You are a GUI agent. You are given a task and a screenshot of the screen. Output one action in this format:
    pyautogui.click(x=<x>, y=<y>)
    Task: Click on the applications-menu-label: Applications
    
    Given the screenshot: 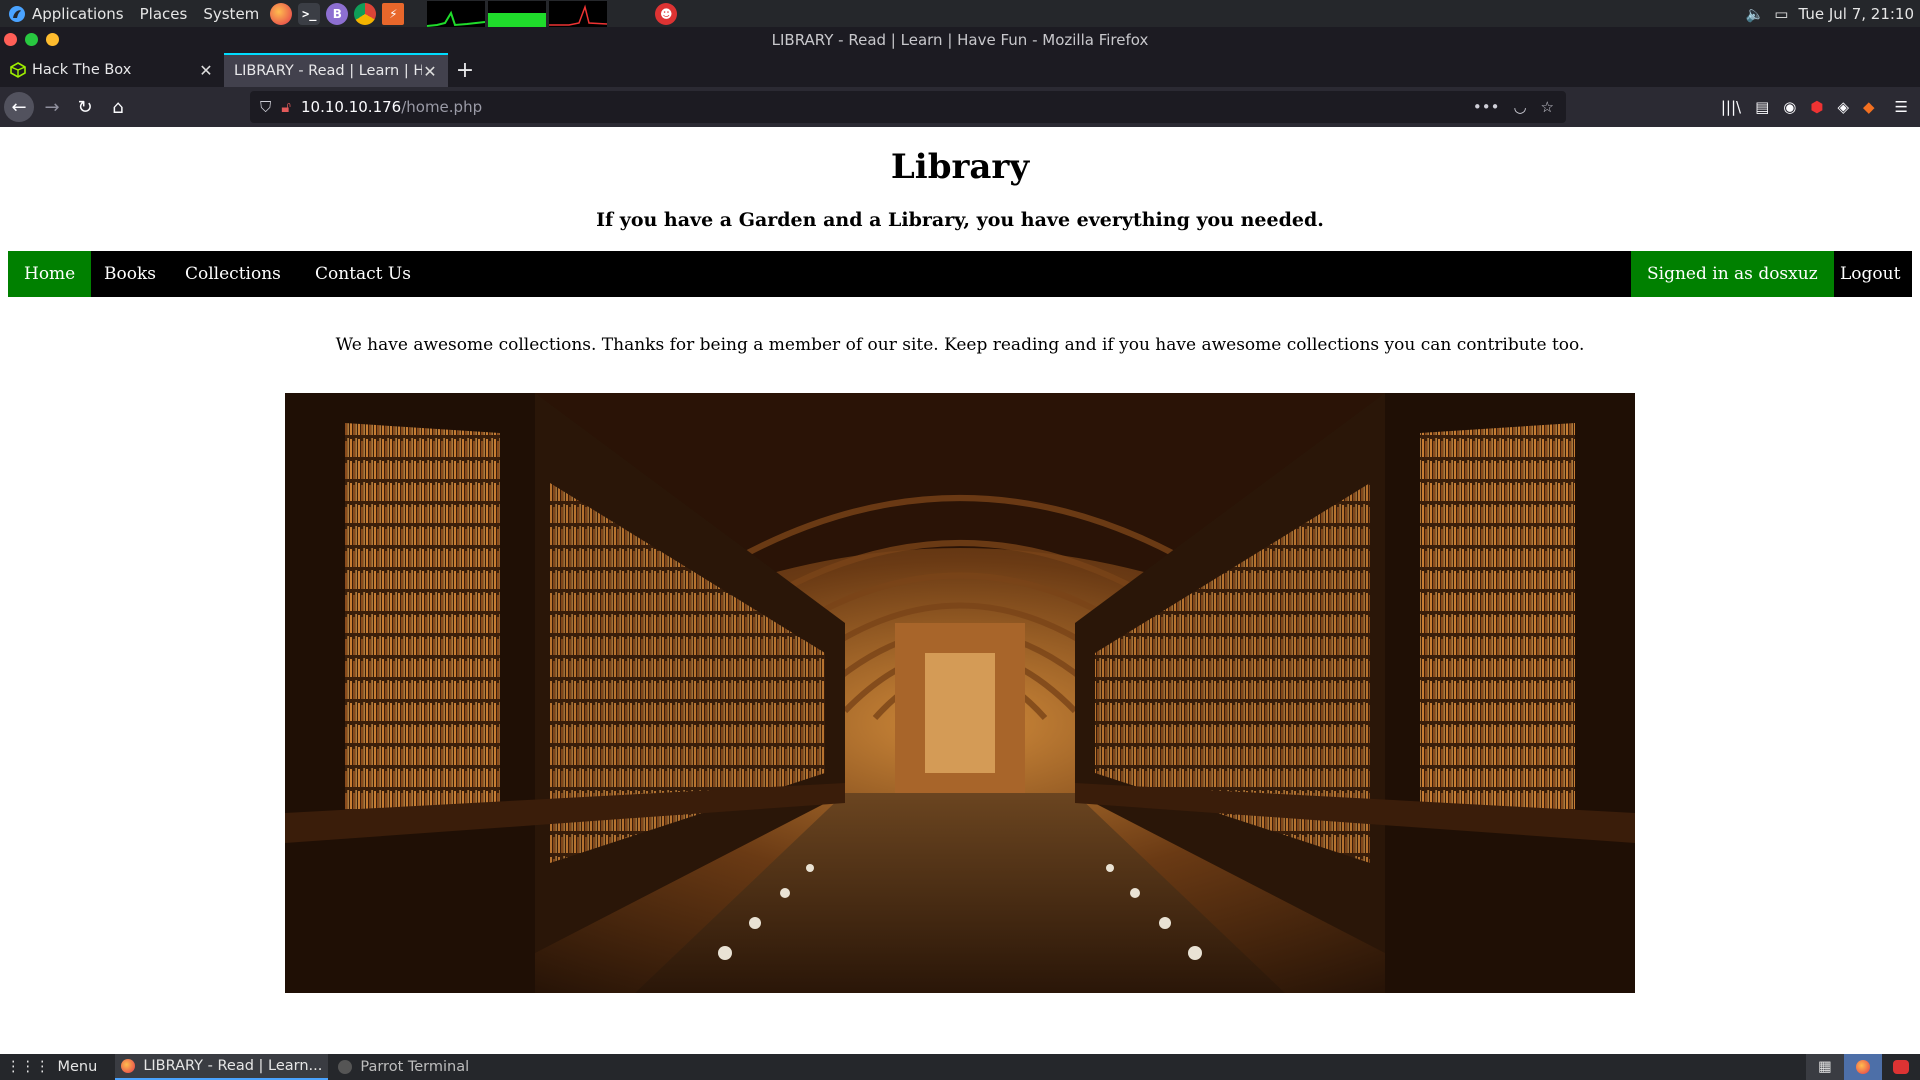 What is the action you would take?
    pyautogui.click(x=78, y=13)
    